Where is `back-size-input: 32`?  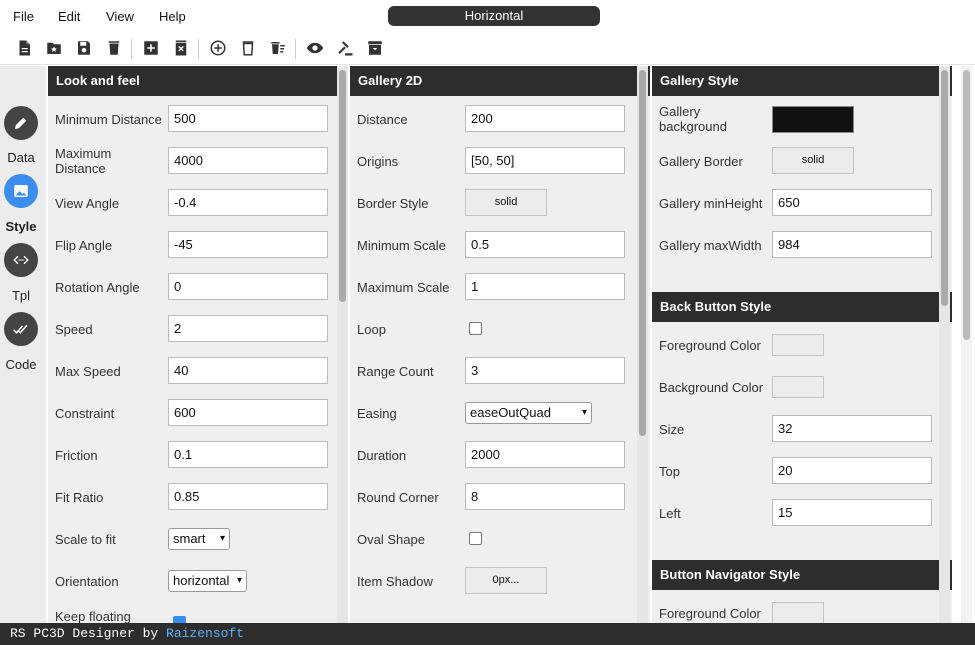
back-size-input: 32 is located at coordinates (852, 428).